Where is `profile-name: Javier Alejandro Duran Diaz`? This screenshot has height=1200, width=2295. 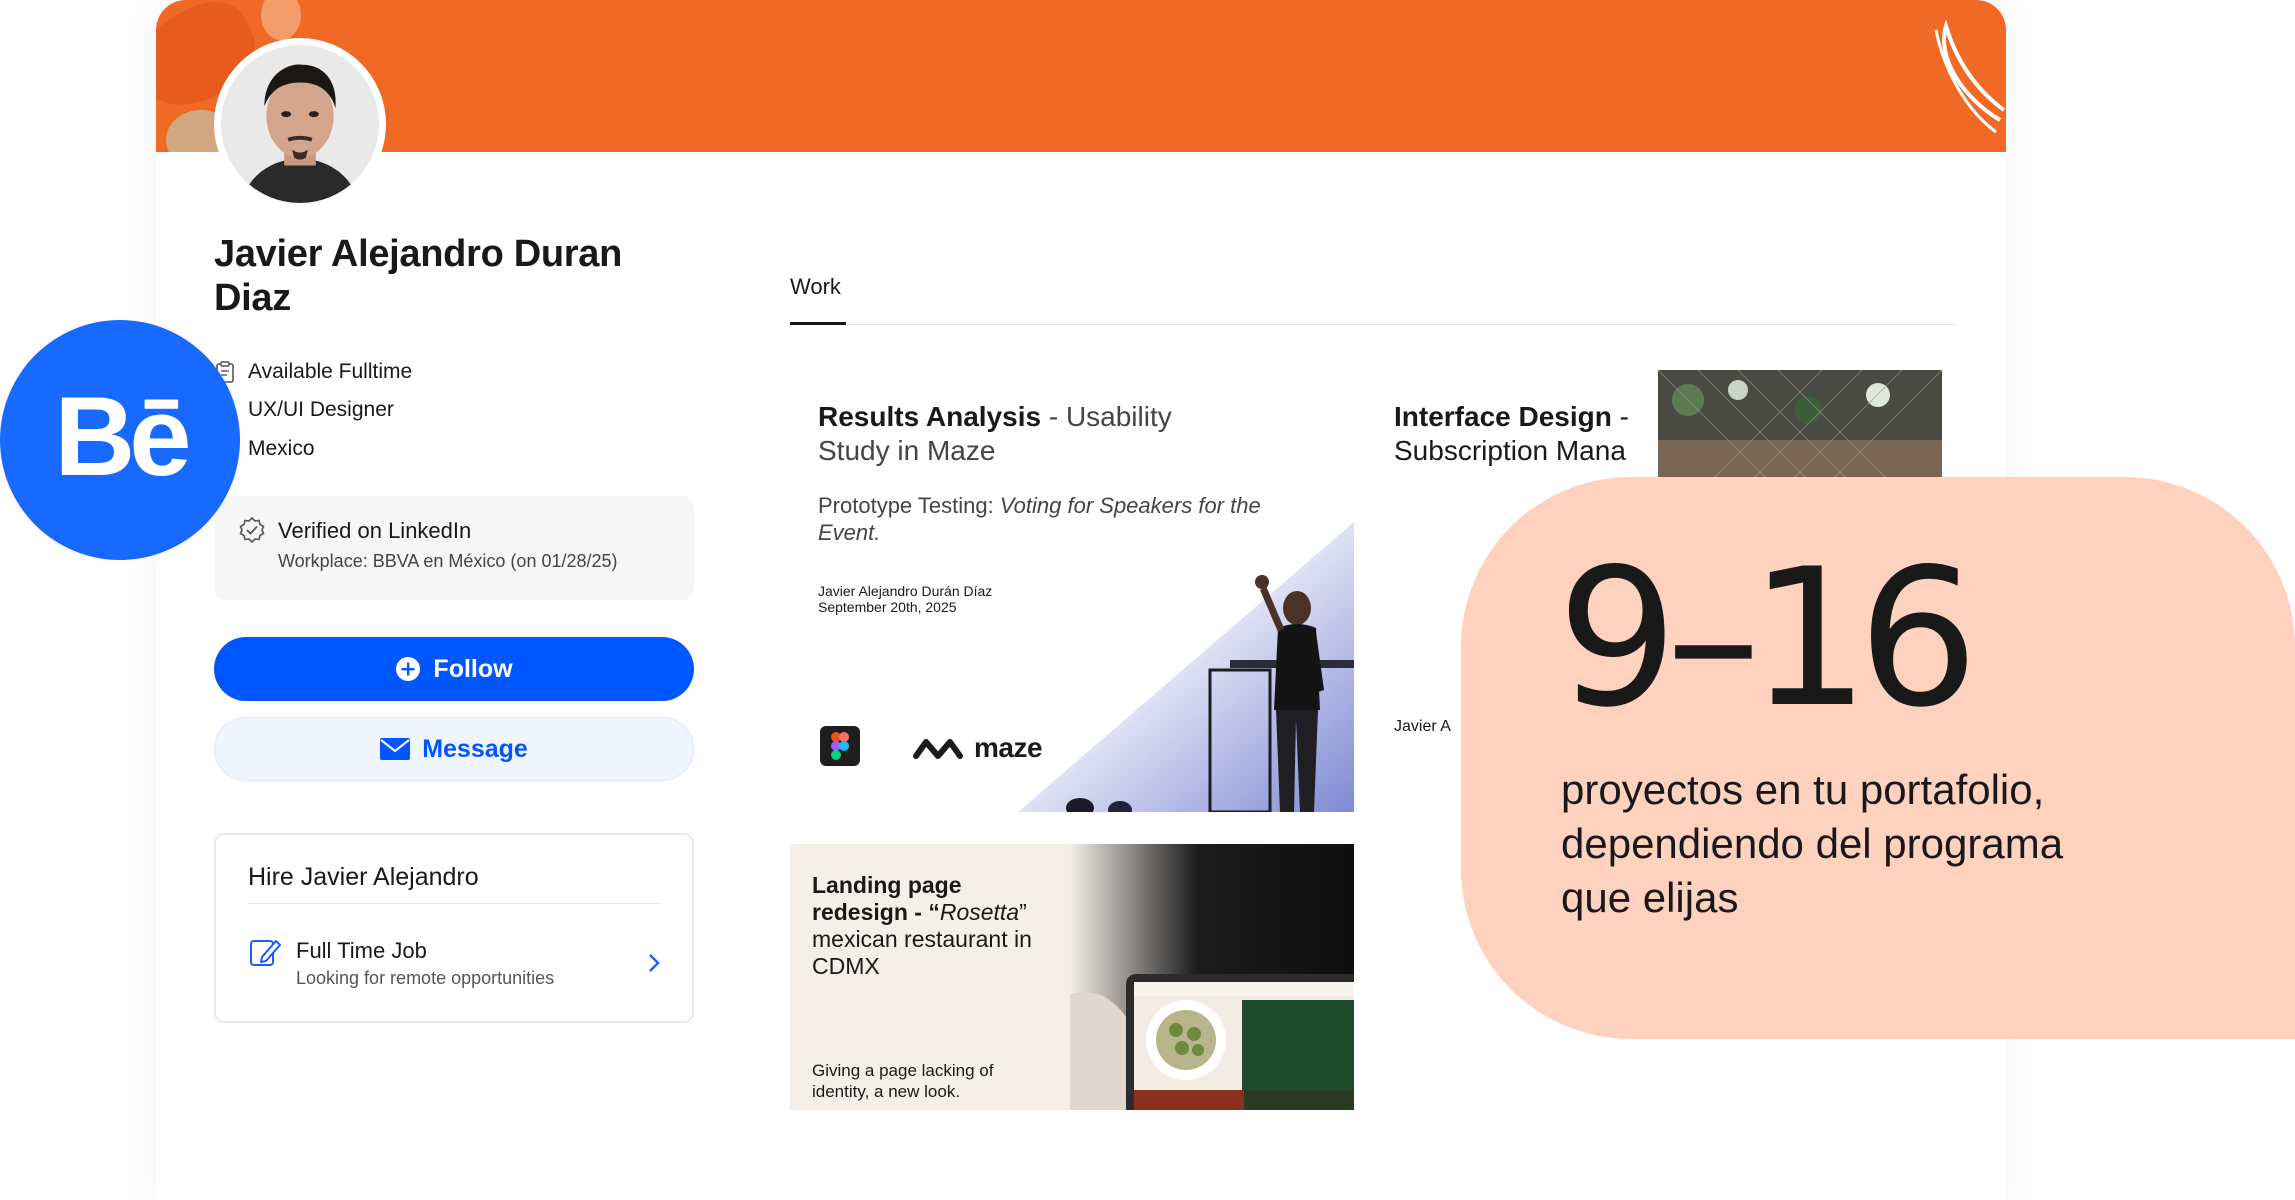 profile-name: Javier Alejandro Duran Diaz is located at coordinates (418, 276).